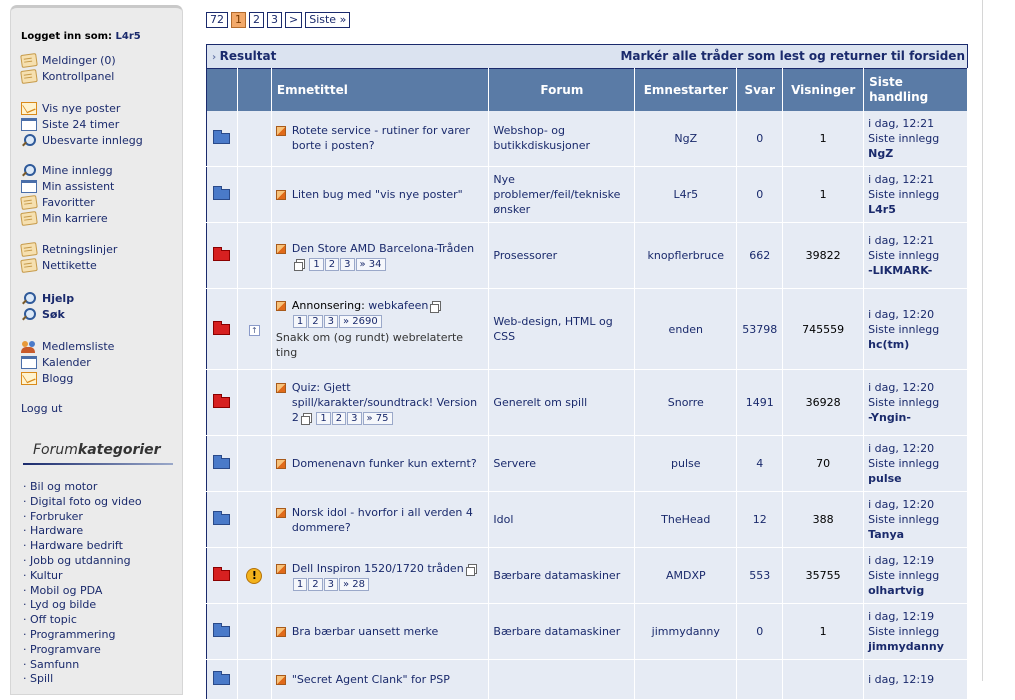 This screenshot has width=1015, height=700. What do you see at coordinates (760, 519) in the screenshot?
I see `replies-link: 12` at bounding box center [760, 519].